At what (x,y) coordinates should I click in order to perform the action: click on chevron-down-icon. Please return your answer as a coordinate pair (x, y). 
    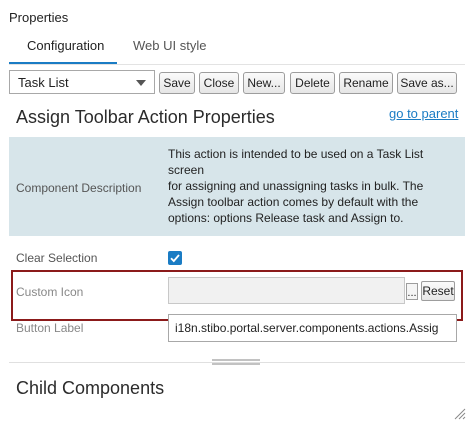
    Looking at the image, I should click on (141, 83).